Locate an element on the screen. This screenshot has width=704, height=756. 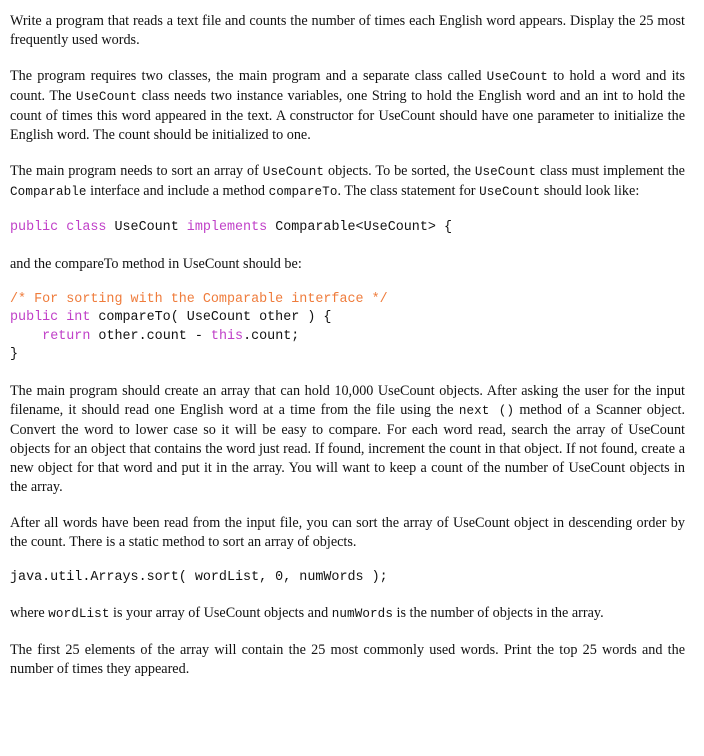
code-token-pln: } is located at coordinates (14, 354).